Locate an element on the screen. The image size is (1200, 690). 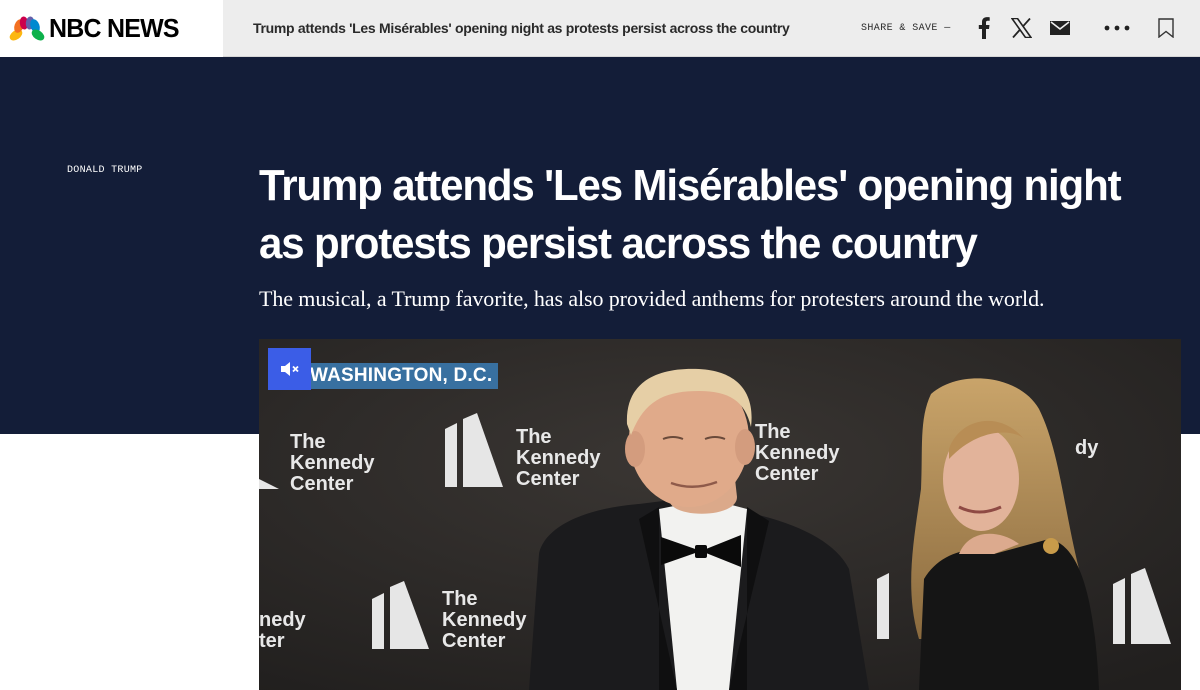
save-bookmark-button is located at coordinates (1166, 28).